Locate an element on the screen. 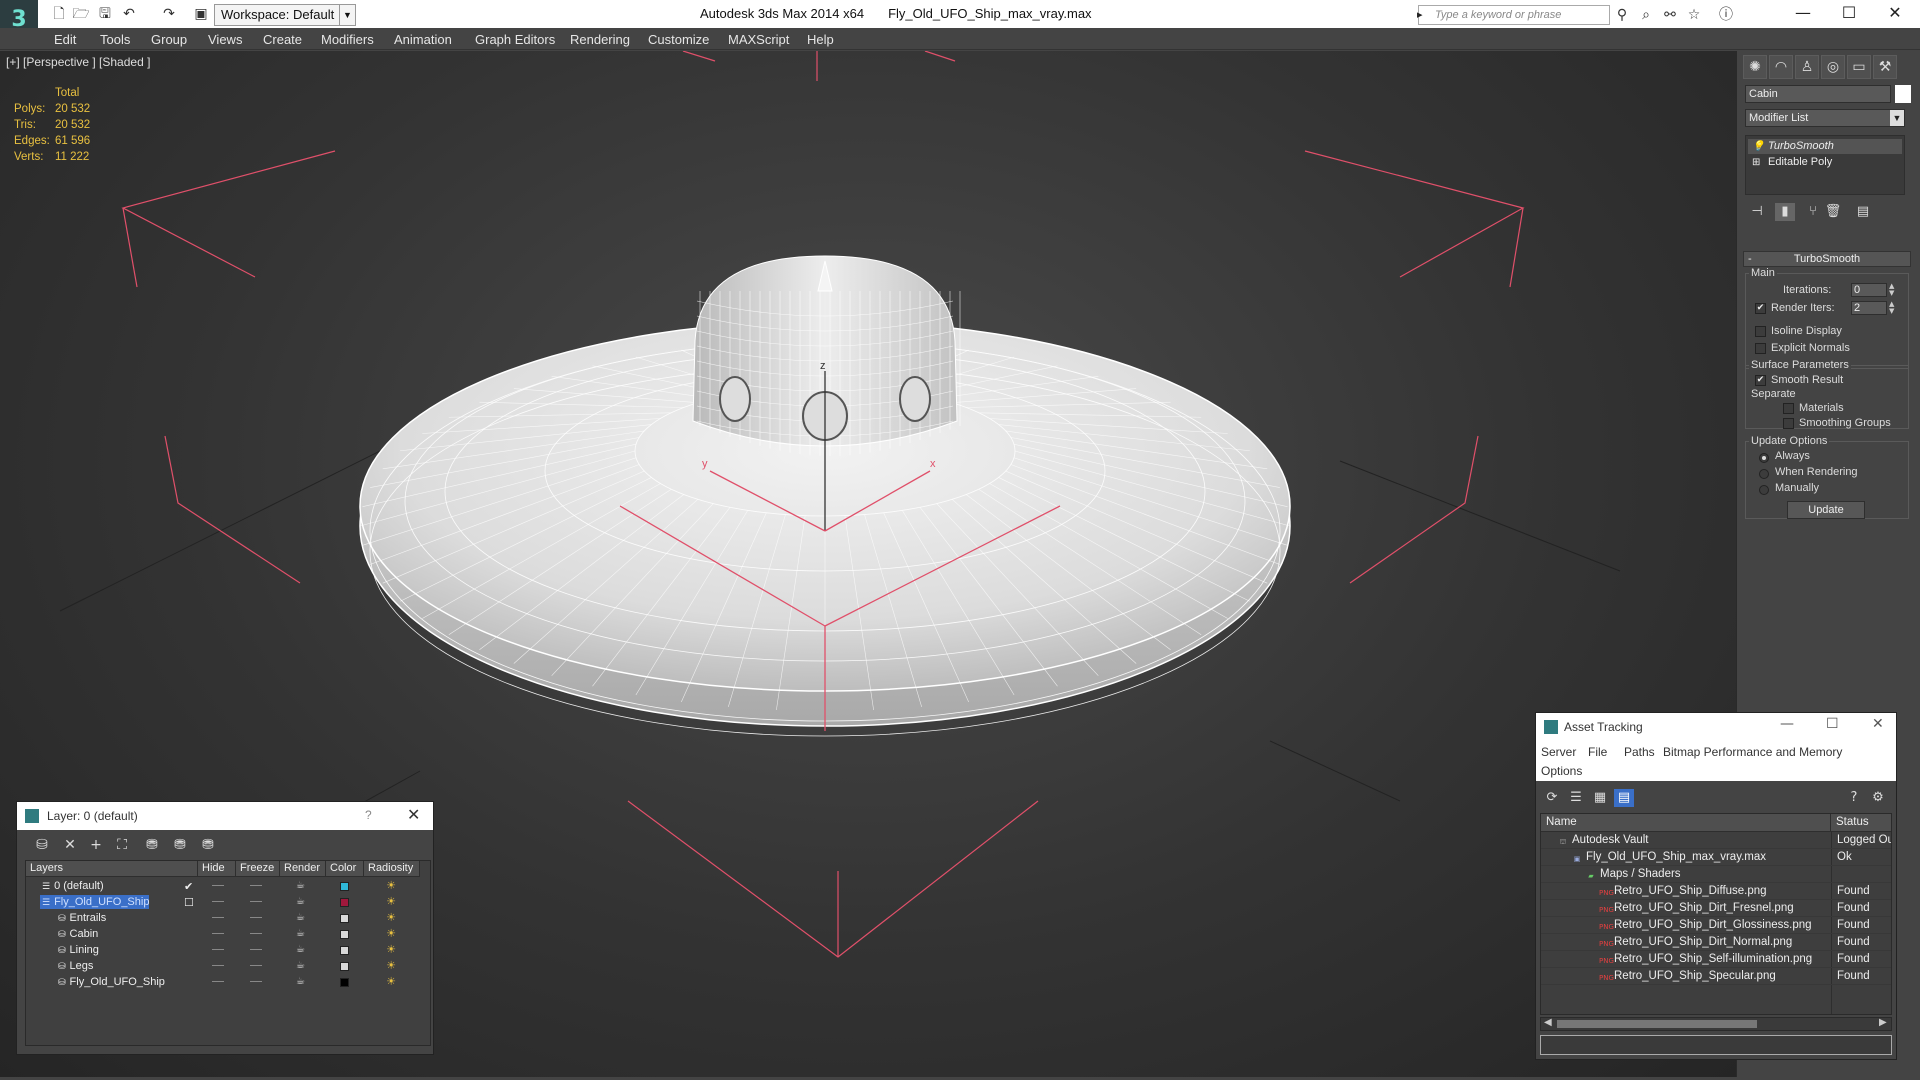 The width and height of the screenshot is (1920, 1080). layer-row: ⛁ Lining ☕ ☀ is located at coordinates (221, 950).